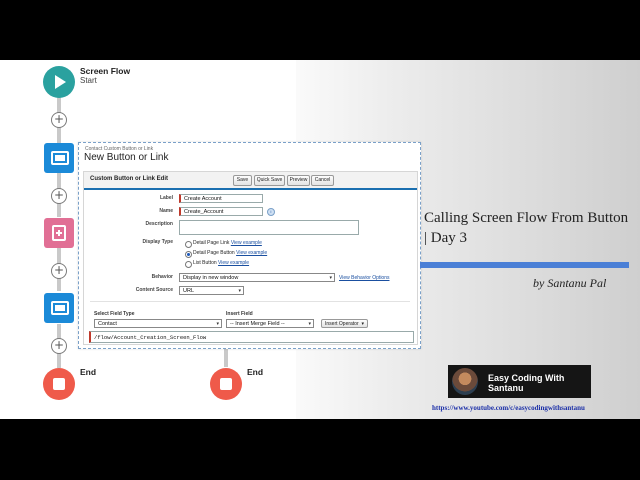 The height and width of the screenshot is (480, 640). Describe the element at coordinates (257, 324) in the screenshot. I see `insert-field-value: -- Insert Merge Field --` at that location.